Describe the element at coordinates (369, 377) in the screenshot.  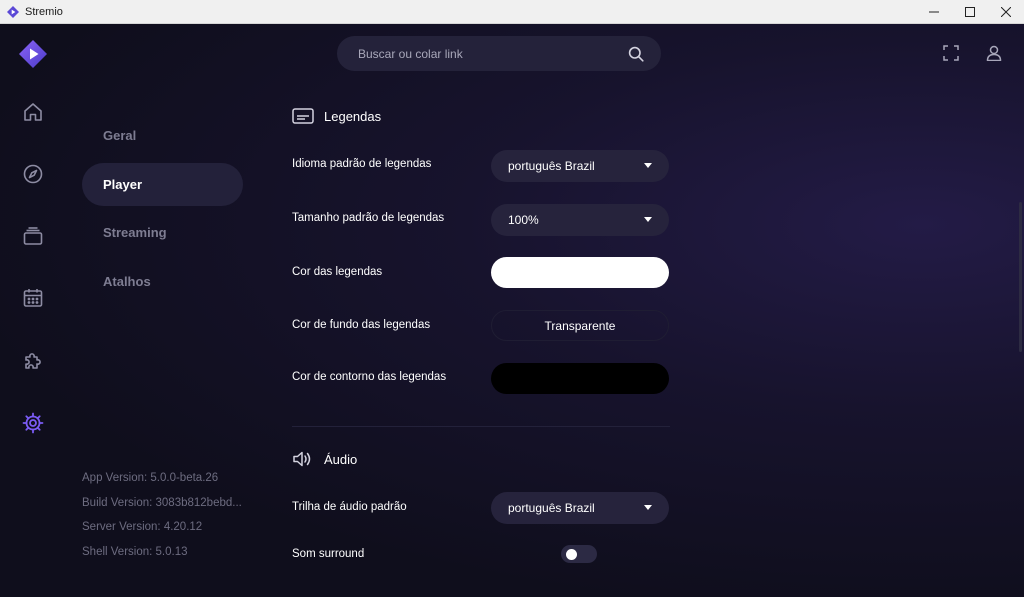
I see `subtitle-outline-label: Cor de contorno das legendas` at that location.